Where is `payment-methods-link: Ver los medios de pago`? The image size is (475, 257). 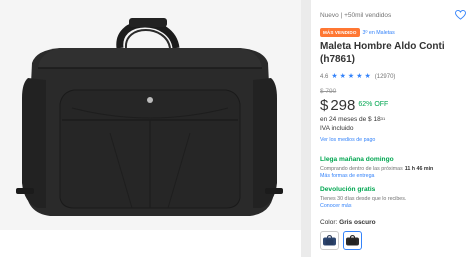
payment-methods-link: Ver los medios de pago is located at coordinates (393, 141).